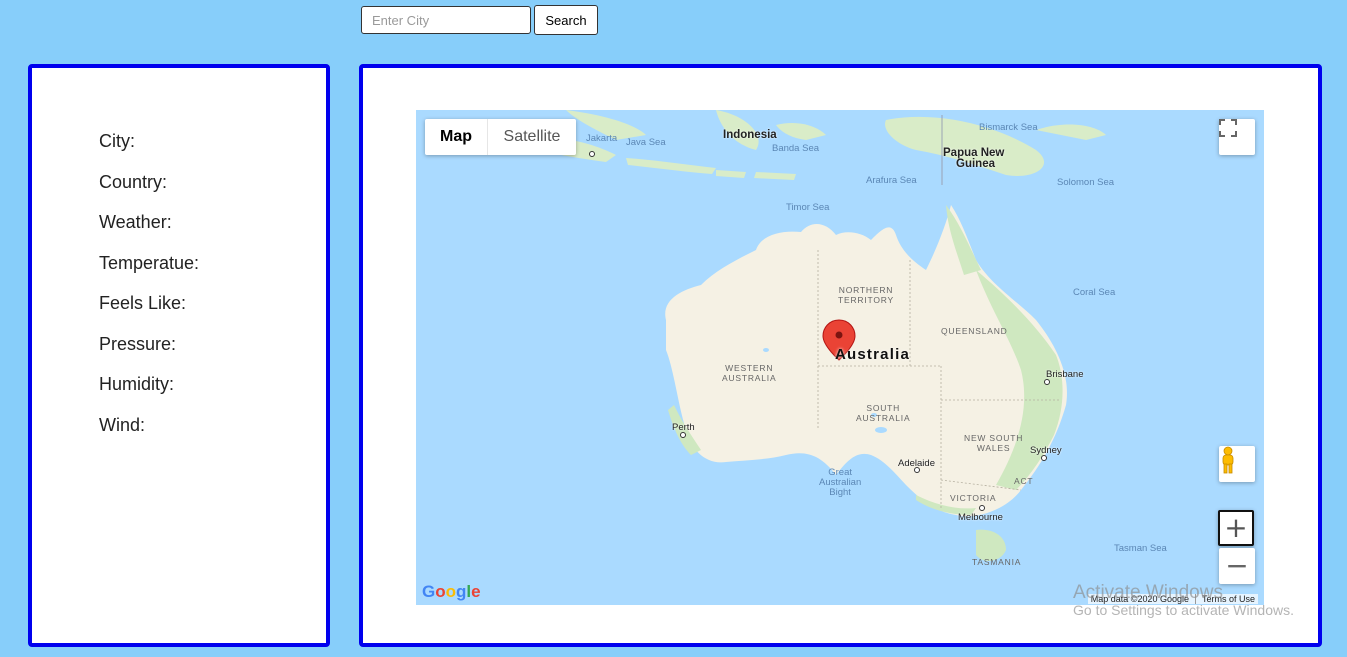  Describe the element at coordinates (135, 222) in the screenshot. I see `weather-label: Weather:` at that location.